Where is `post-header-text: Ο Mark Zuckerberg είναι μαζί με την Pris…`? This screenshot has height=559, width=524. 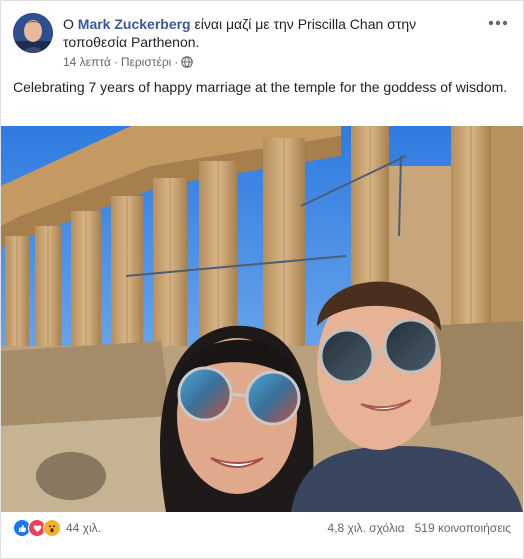
post-header-text: Ο Mark Zuckerberg είναι μαζί με την Pris… is located at coordinates (267, 33).